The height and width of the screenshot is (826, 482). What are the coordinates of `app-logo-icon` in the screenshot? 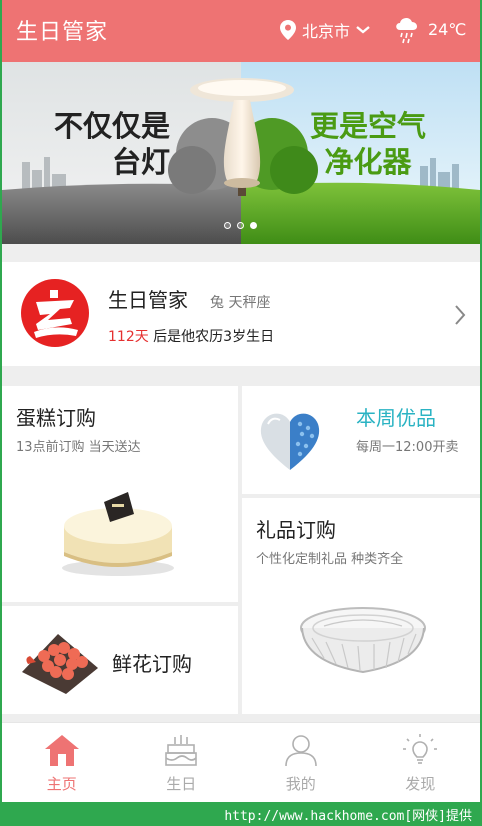 It's located at (55, 313).